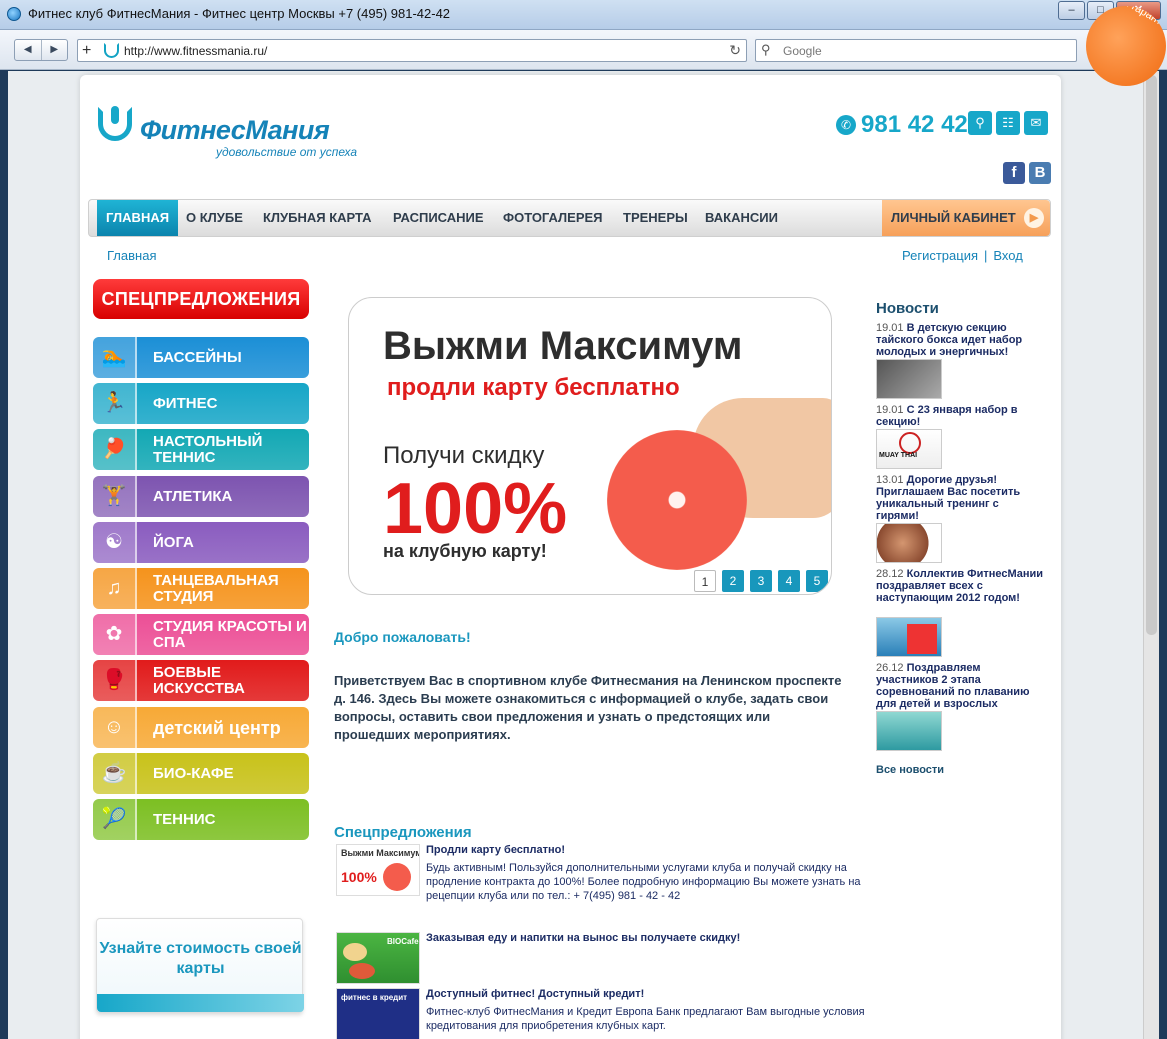 This screenshot has height=1039, width=1167. What do you see at coordinates (733, 581) in the screenshot?
I see `slider-page-2: 2` at bounding box center [733, 581].